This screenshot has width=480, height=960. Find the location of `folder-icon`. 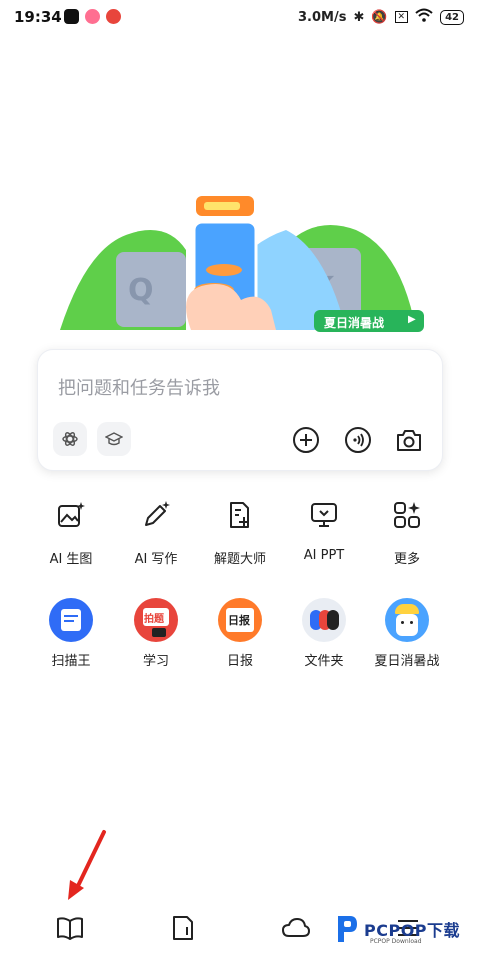

folder-icon is located at coordinates (324, 620).